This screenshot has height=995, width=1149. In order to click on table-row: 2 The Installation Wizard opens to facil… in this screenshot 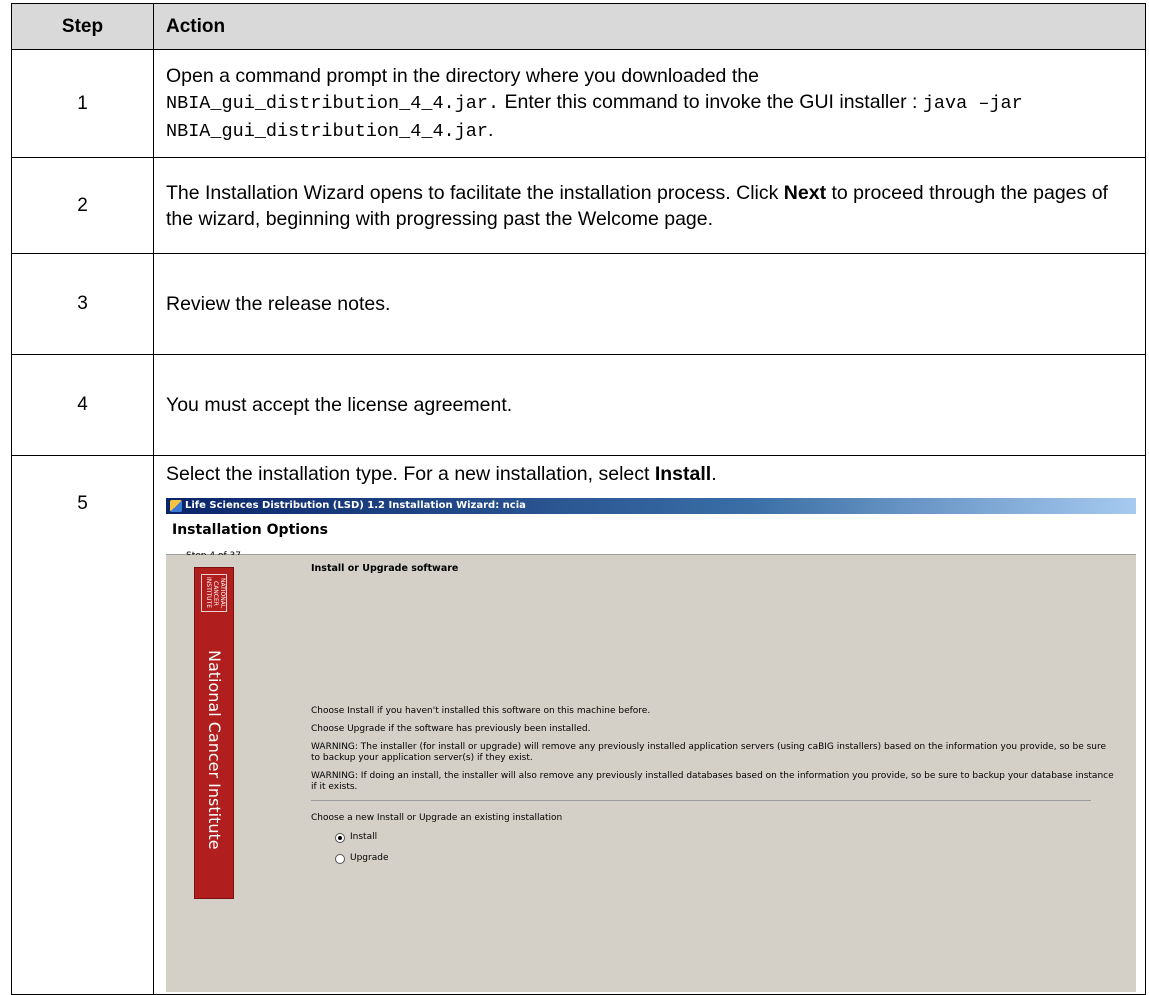, I will do `click(578, 205)`.